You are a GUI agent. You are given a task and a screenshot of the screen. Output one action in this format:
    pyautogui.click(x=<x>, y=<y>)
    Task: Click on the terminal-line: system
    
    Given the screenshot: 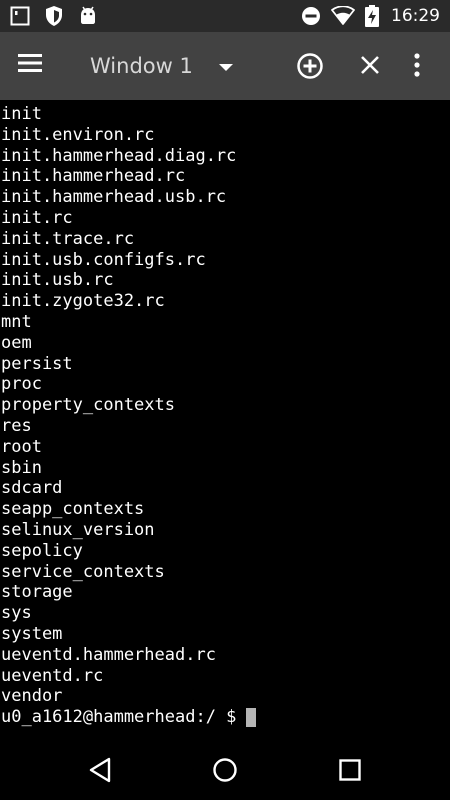 What is the action you would take?
    pyautogui.click(x=32, y=633)
    